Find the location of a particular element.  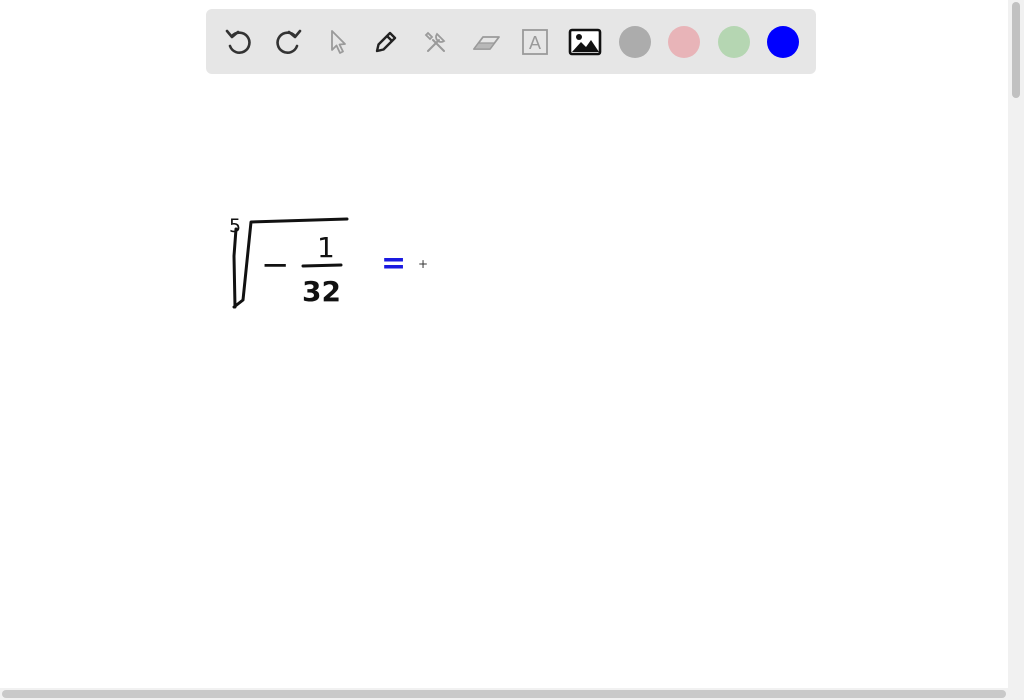

root-index-text: 5 is located at coordinates (235, 226).